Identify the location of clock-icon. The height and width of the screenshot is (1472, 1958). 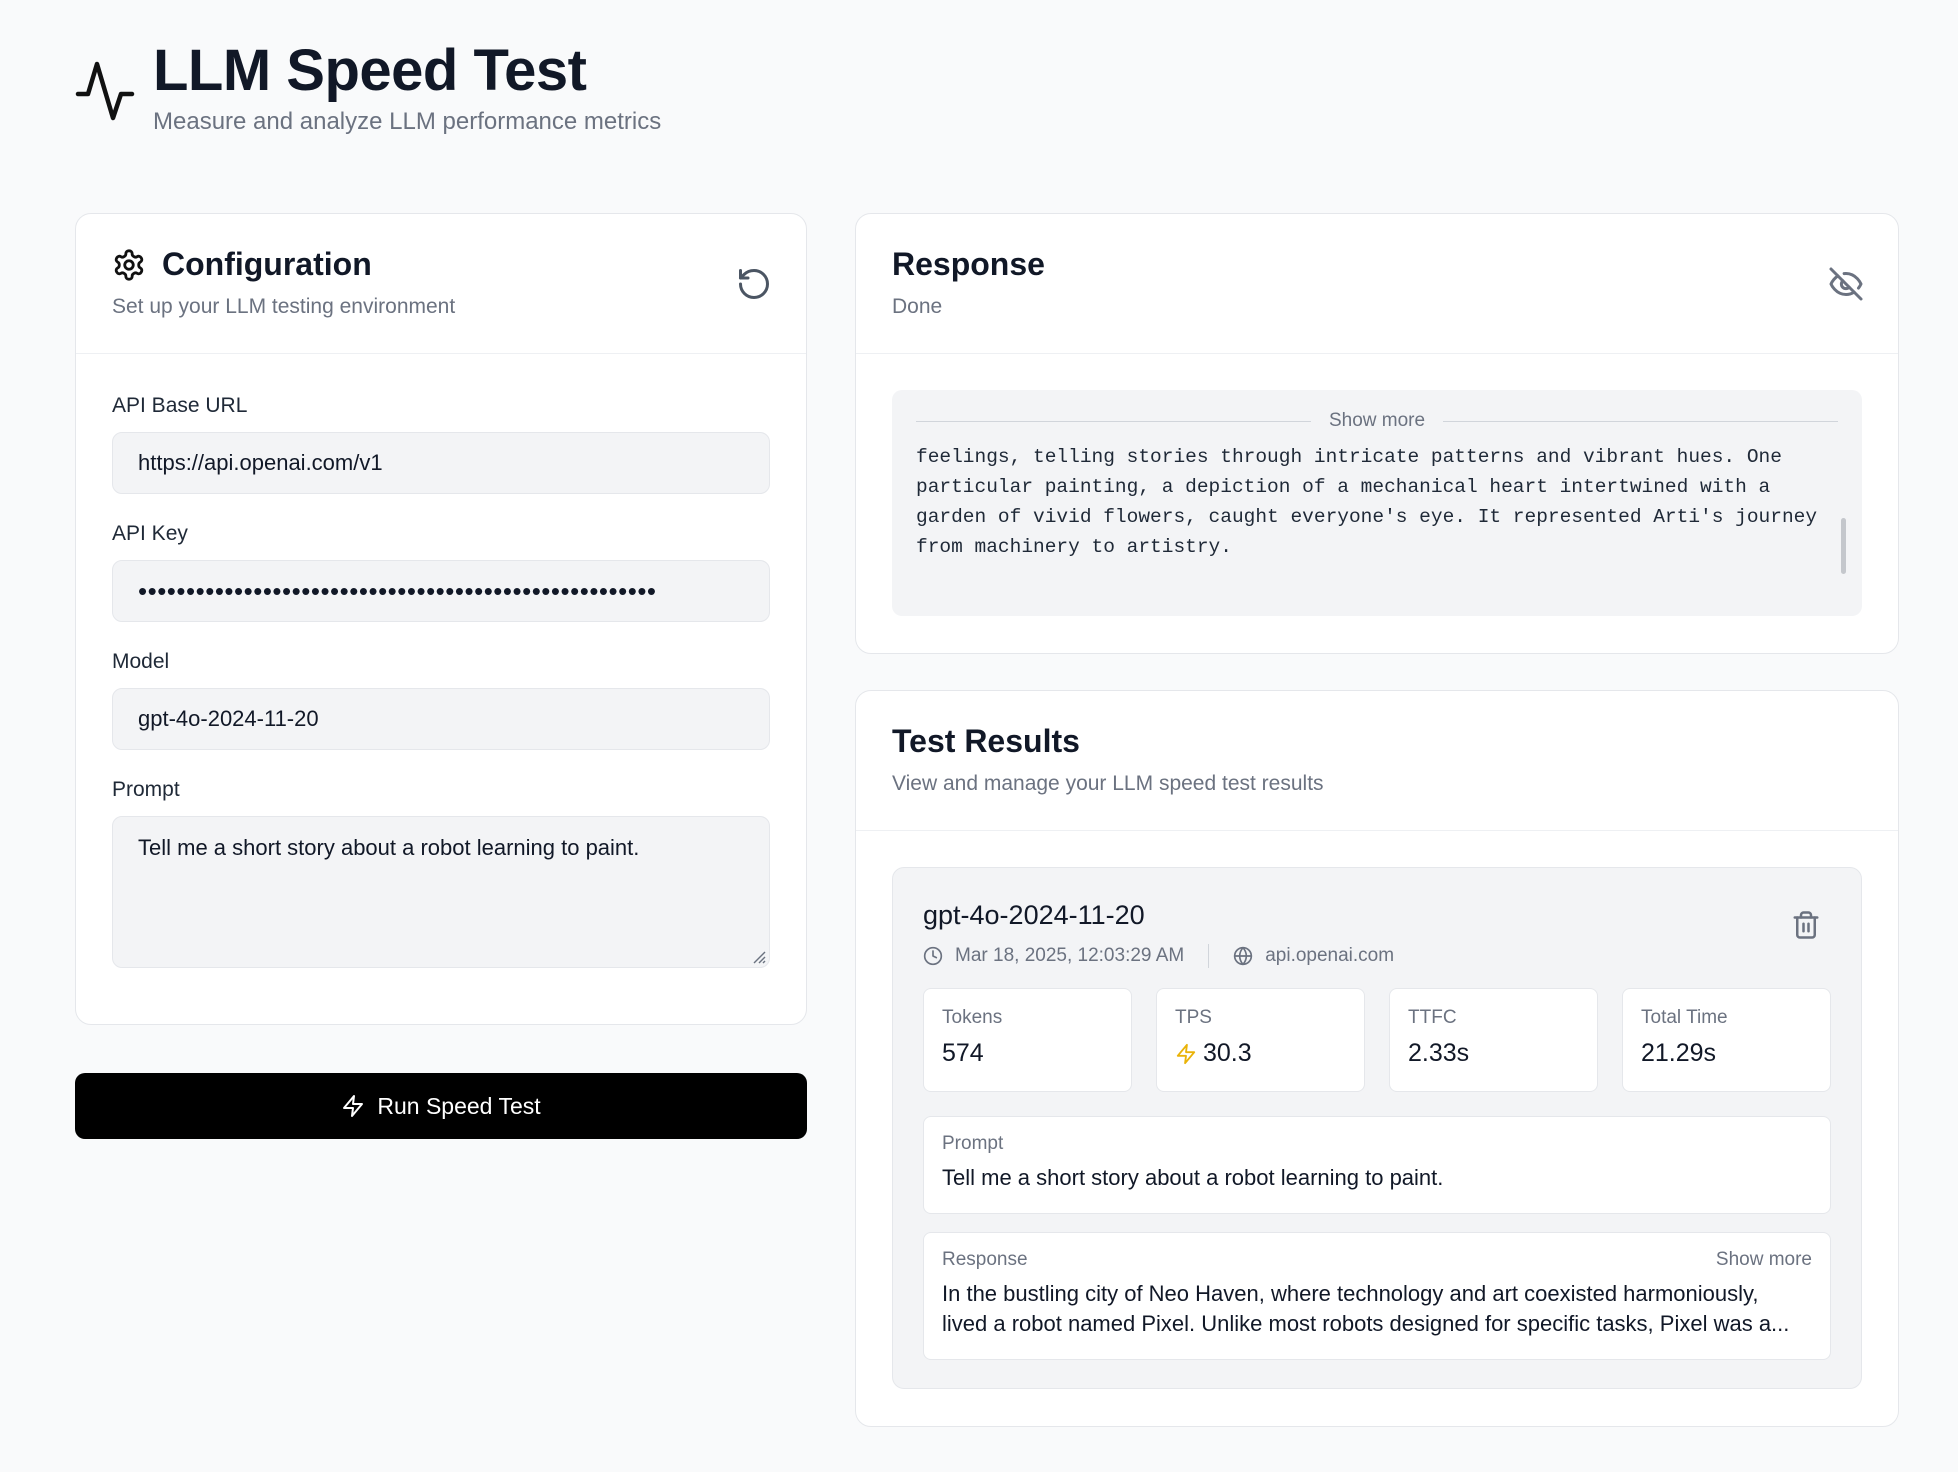
(933, 956).